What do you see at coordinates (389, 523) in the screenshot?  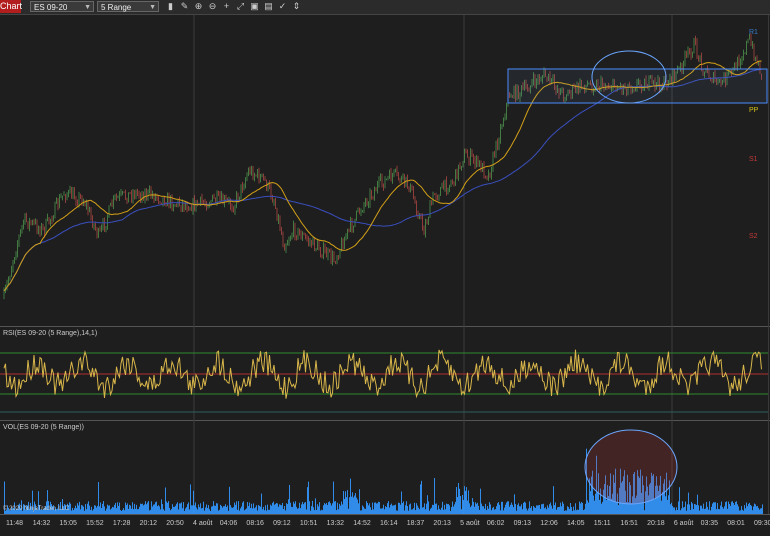 I see `x-axis-tick-label: 16:14` at bounding box center [389, 523].